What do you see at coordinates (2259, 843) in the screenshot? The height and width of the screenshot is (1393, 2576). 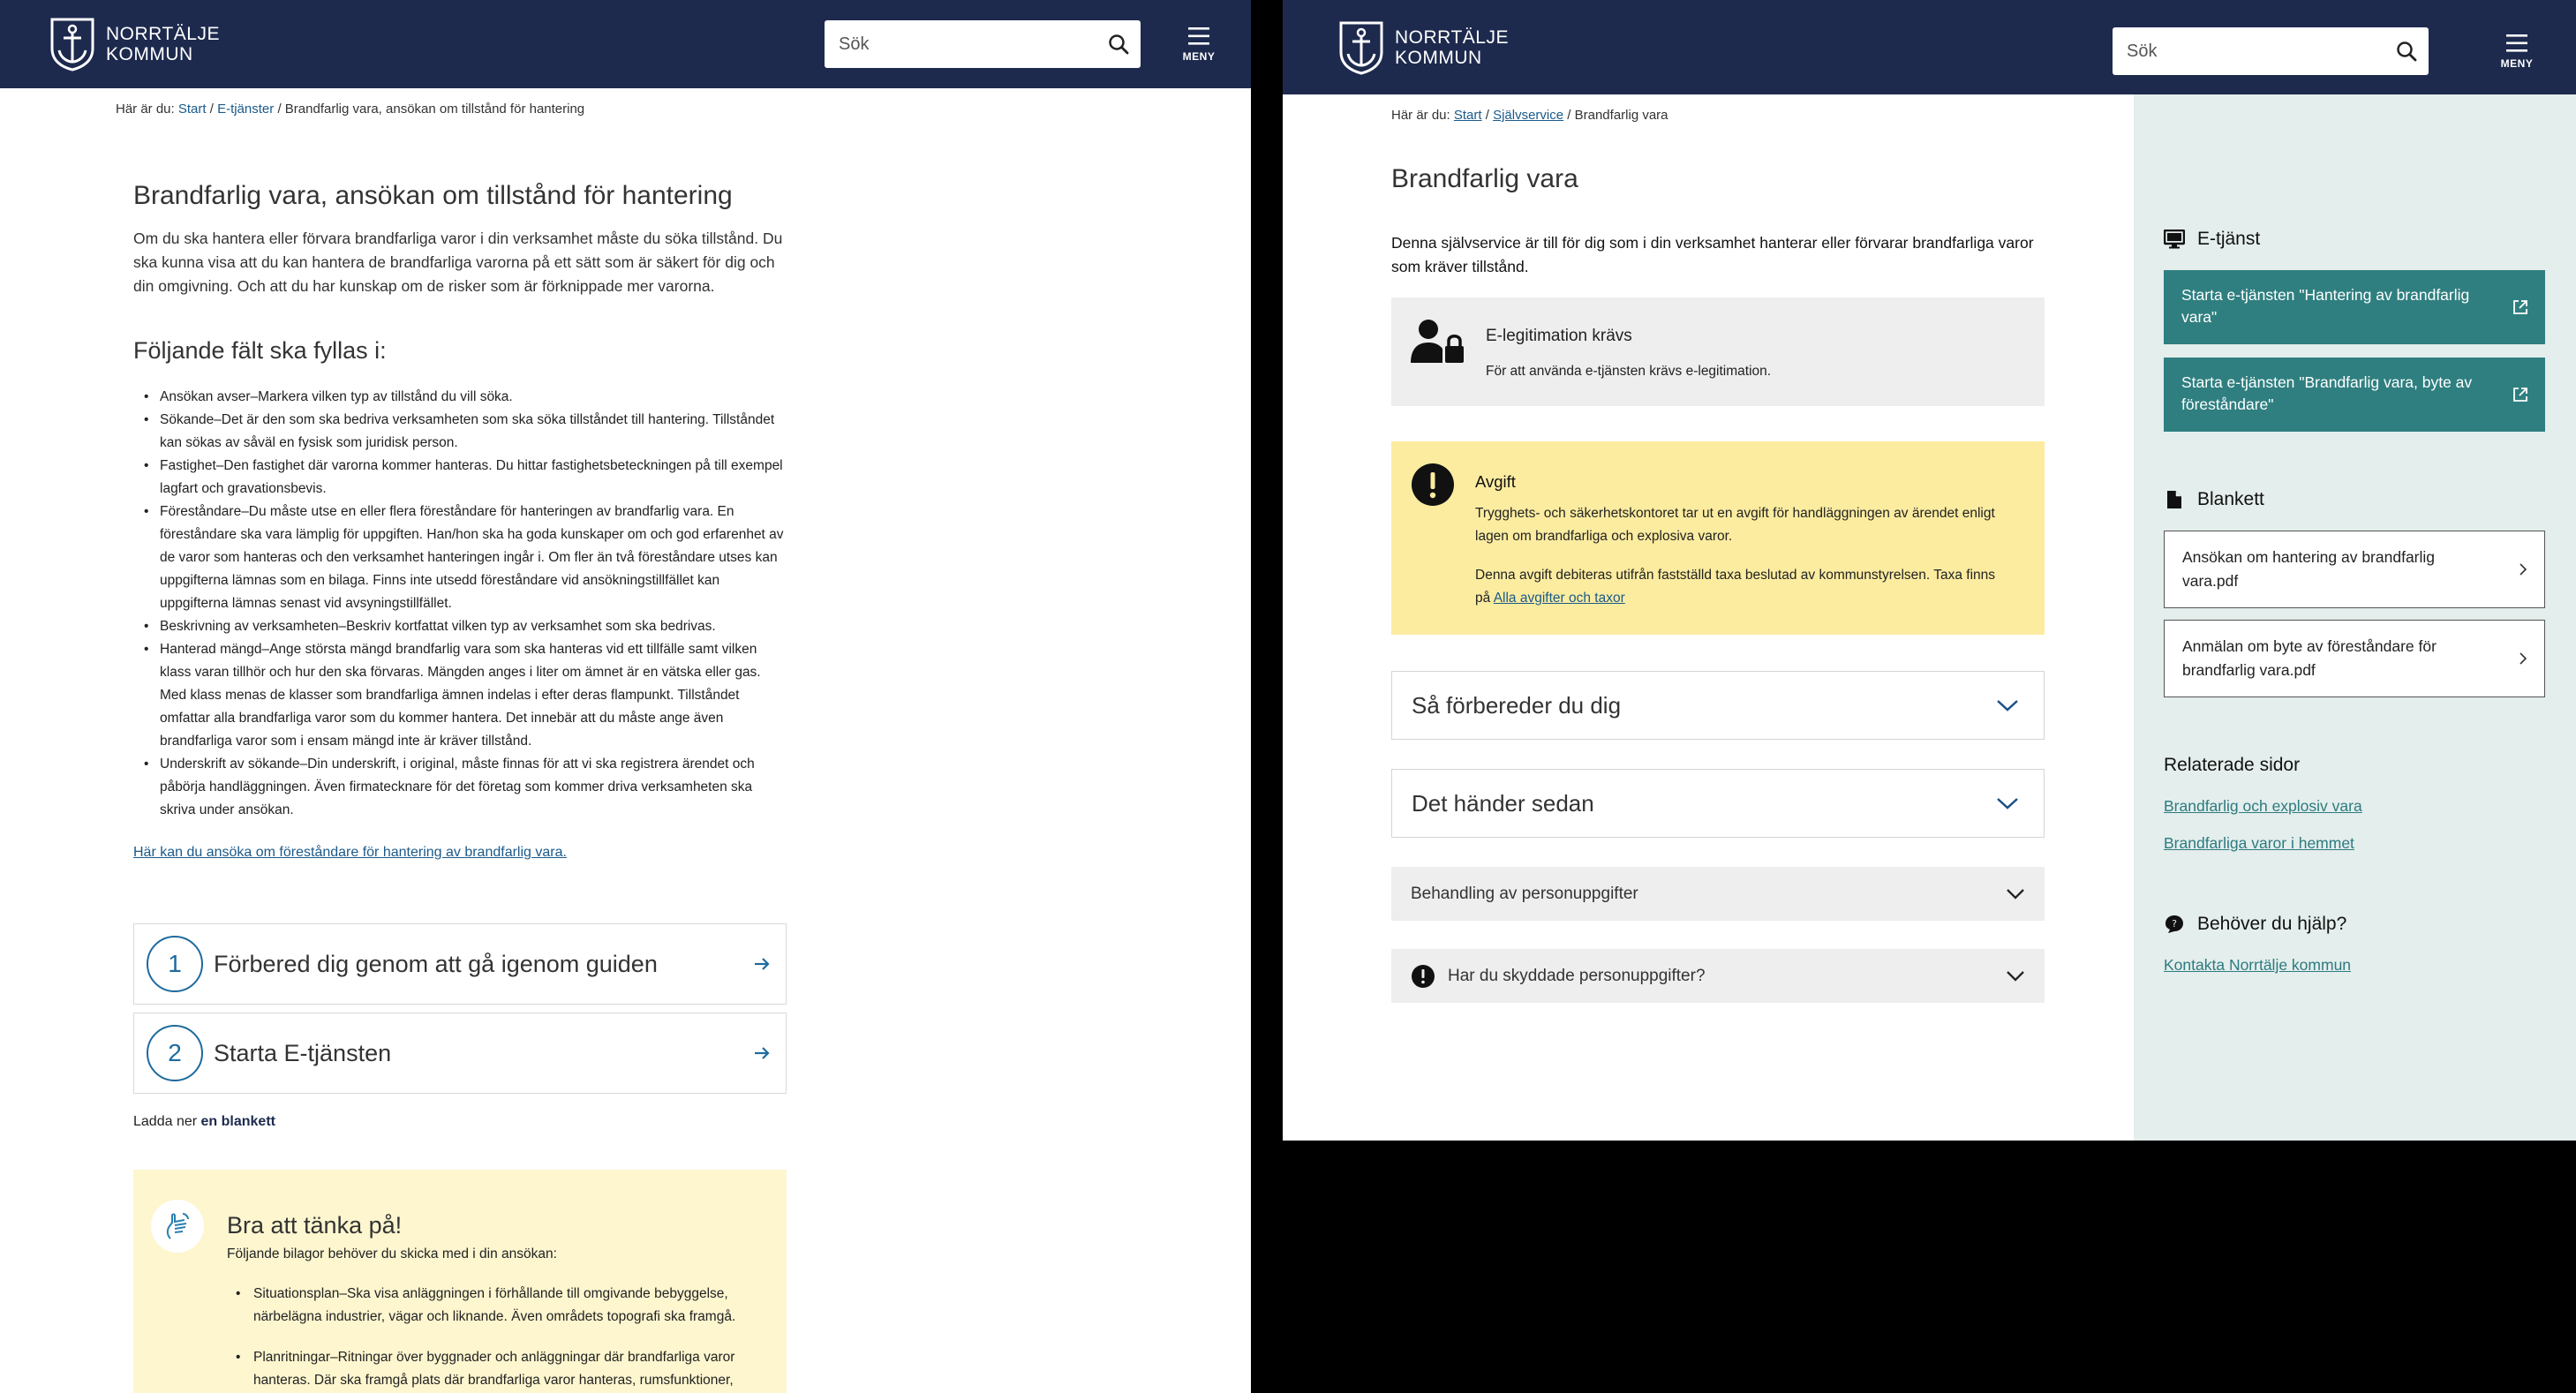 I see `related-link-flammable-home: Brandfarliga varor i hemmet` at bounding box center [2259, 843].